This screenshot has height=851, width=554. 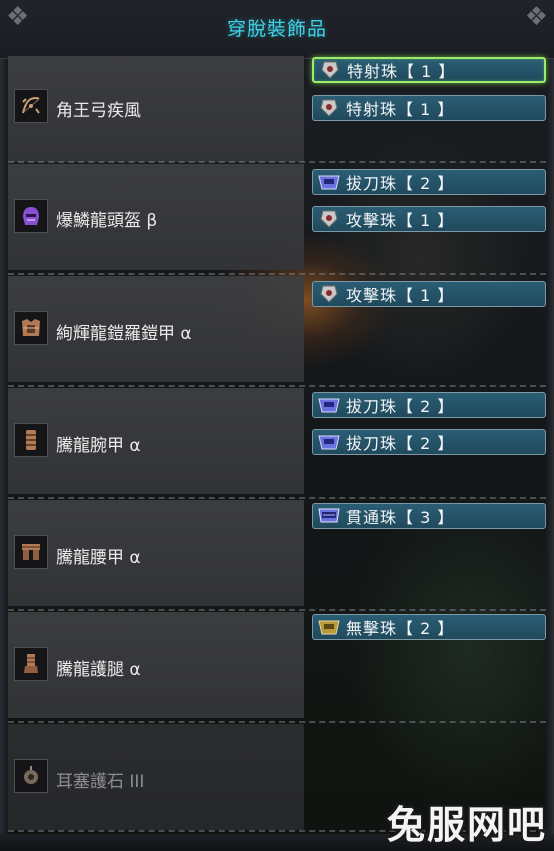 What do you see at coordinates (98, 670) in the screenshot?
I see `equipment-name: 騰龍護腿 α` at bounding box center [98, 670].